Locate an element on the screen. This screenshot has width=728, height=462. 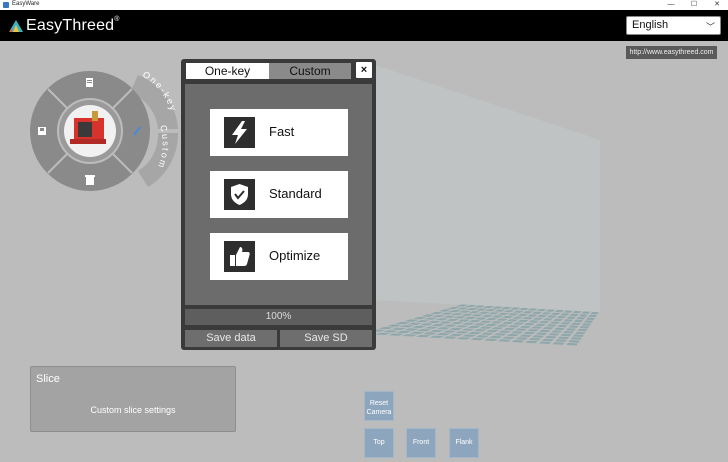
maximize-button: ☐ is located at coordinates (694, 5).